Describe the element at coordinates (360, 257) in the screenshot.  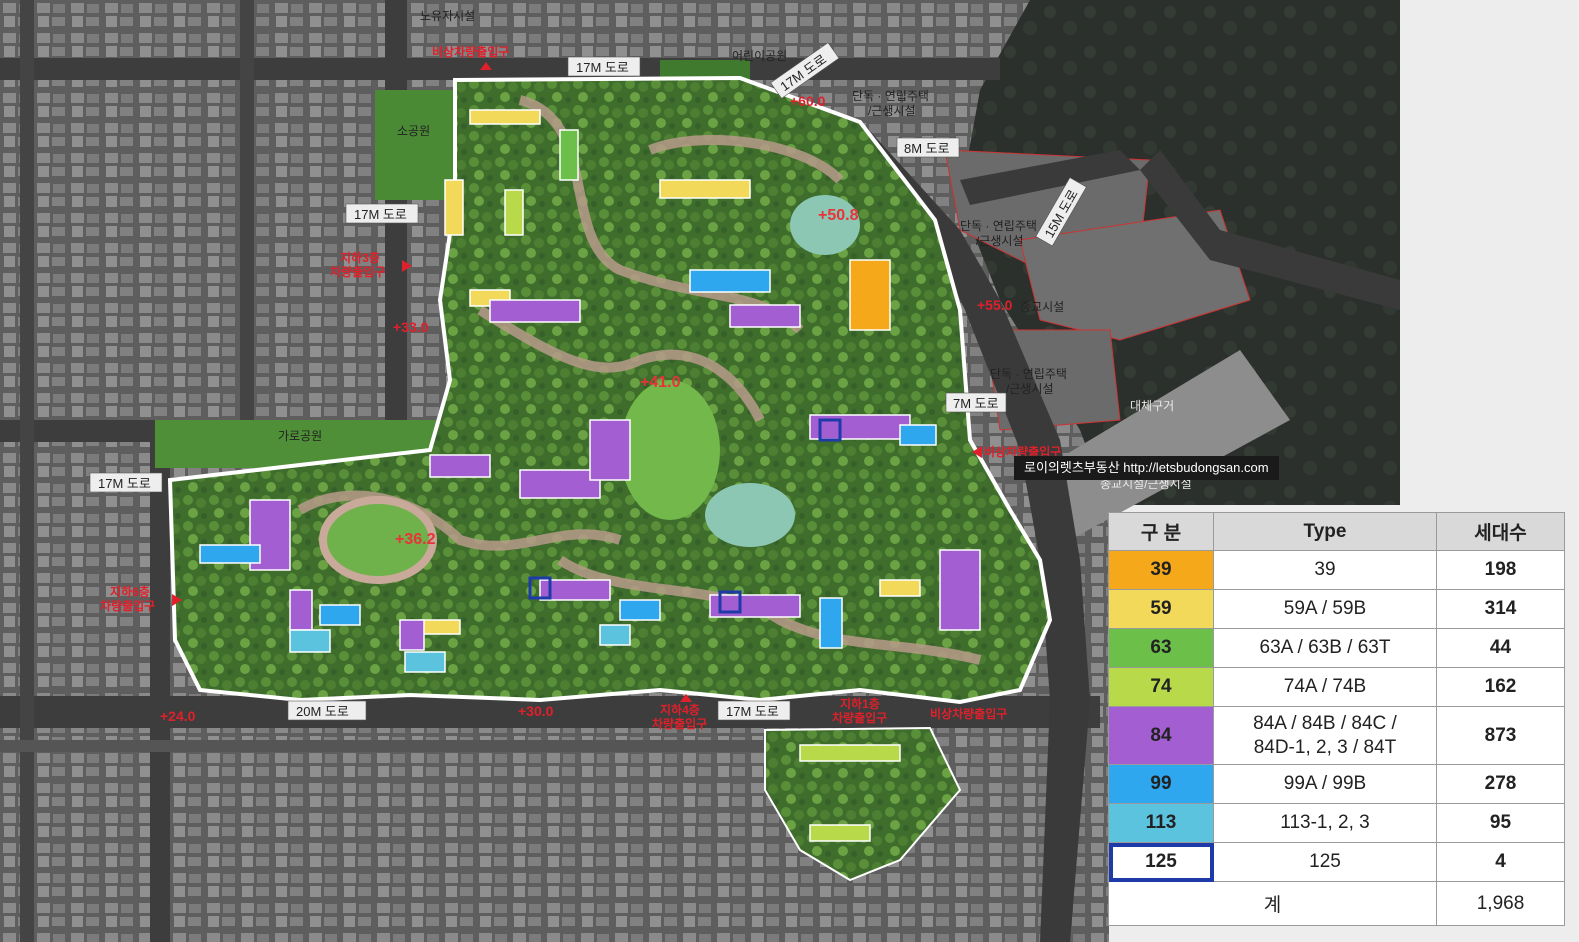
I see `entrance-b3-line1: 지하3층` at that location.